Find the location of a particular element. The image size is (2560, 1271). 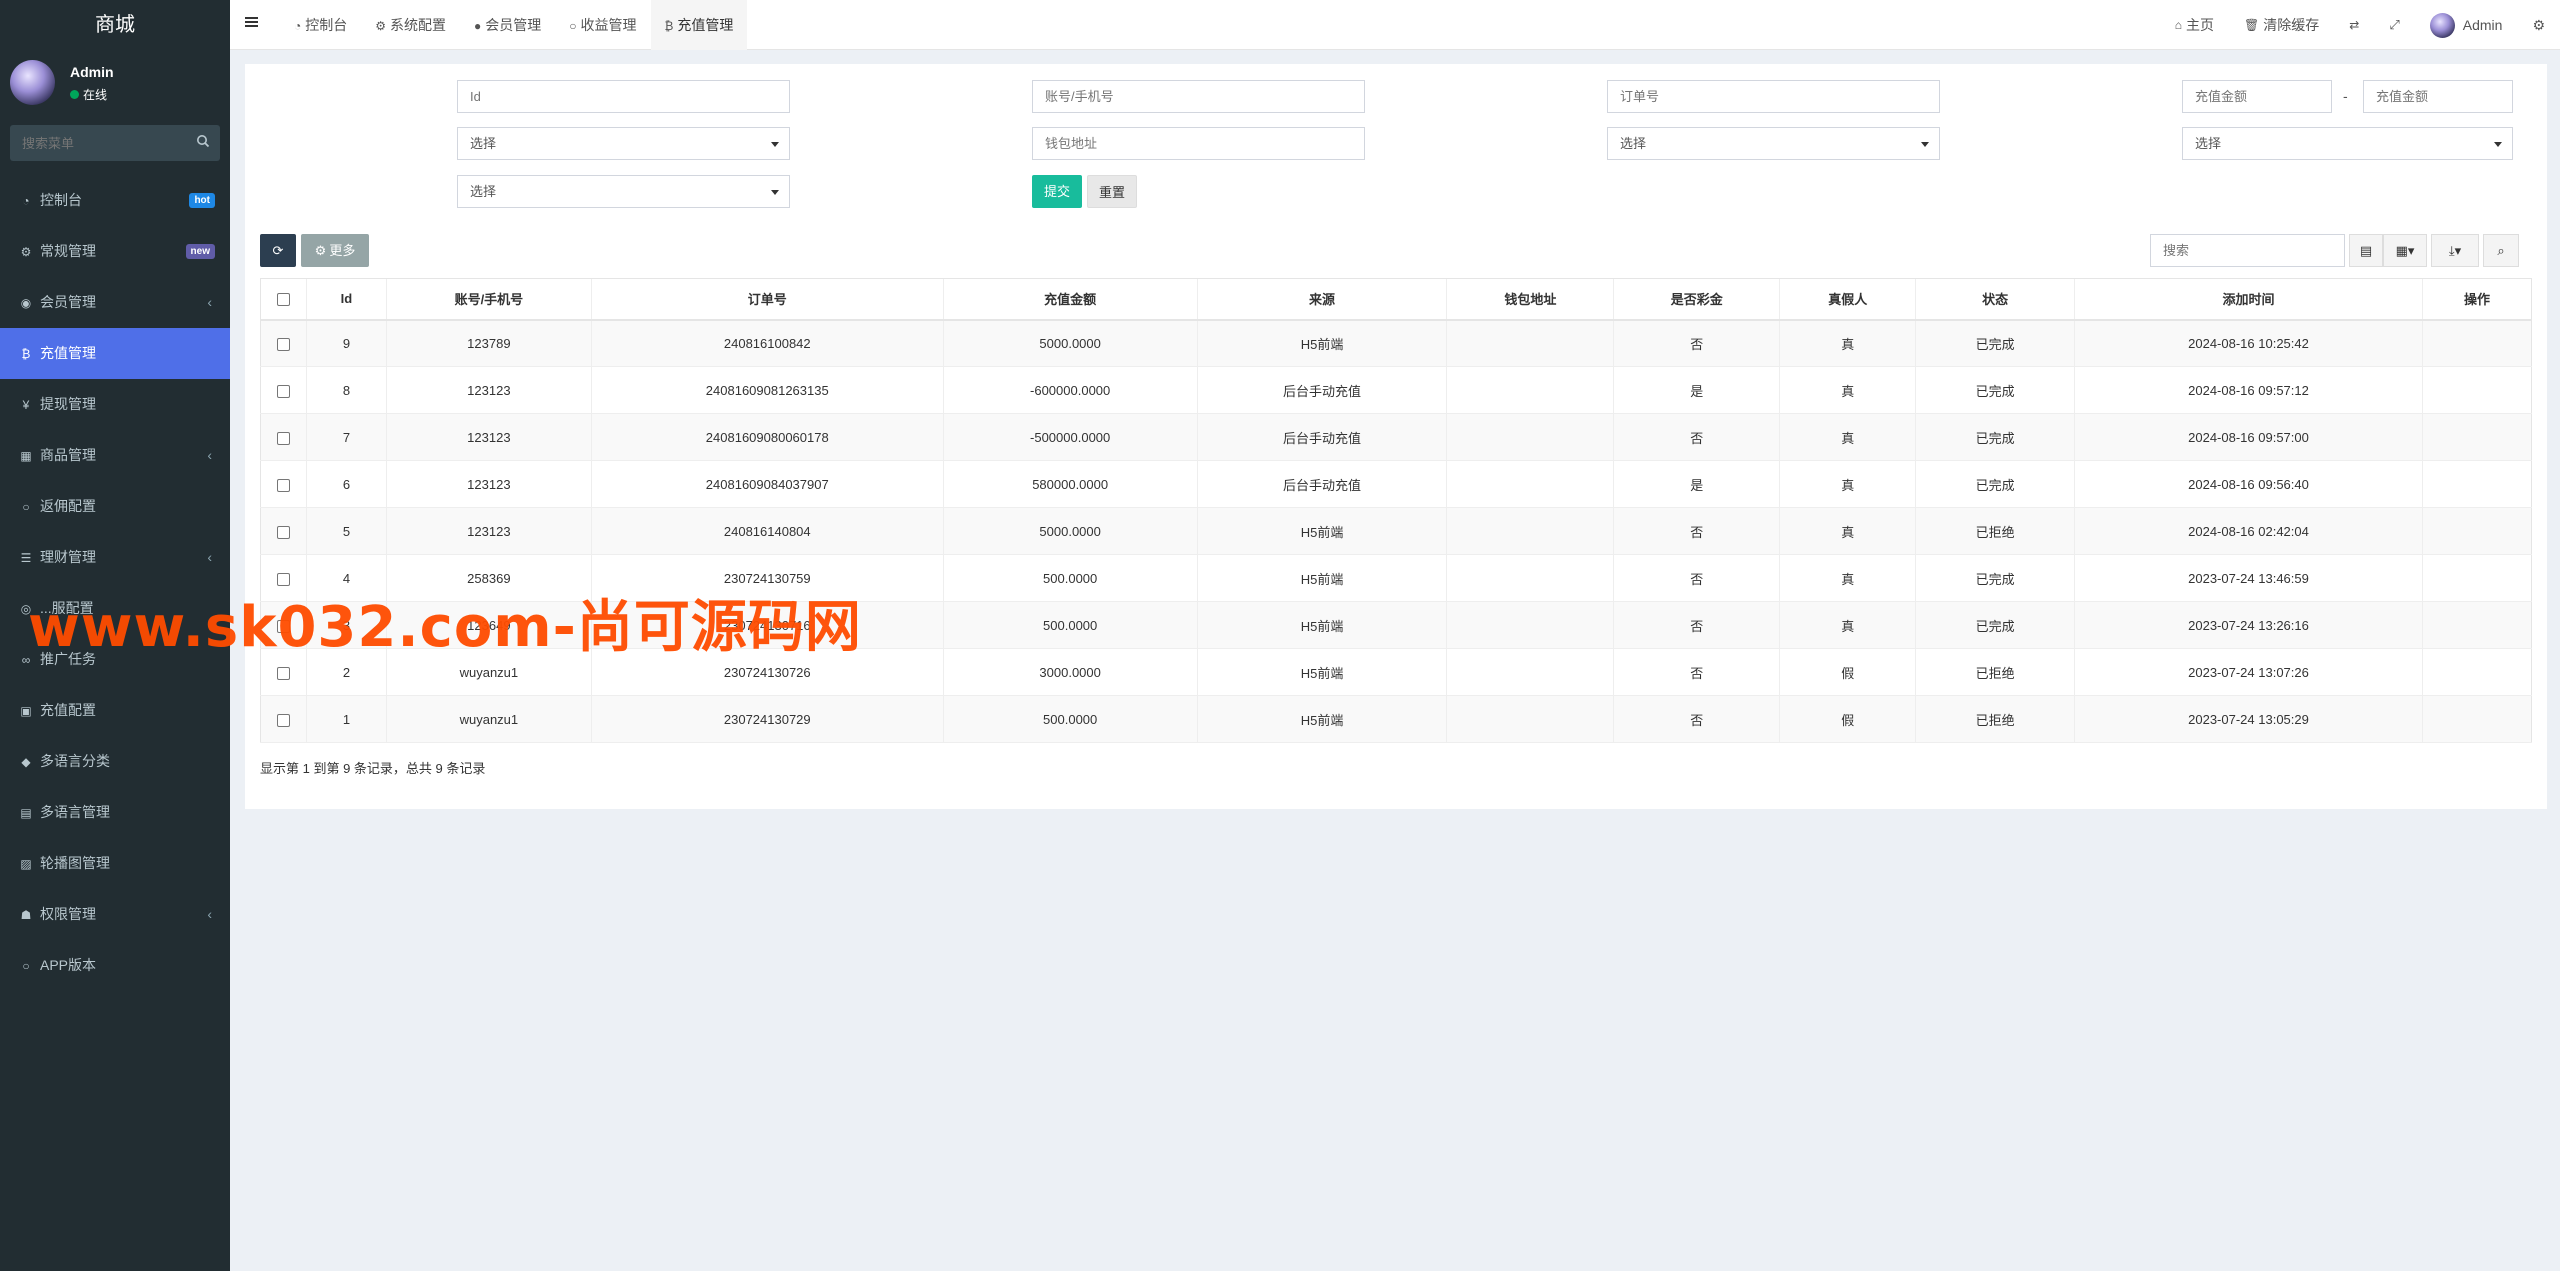

app-logo: 商城 is located at coordinates (115, 25).